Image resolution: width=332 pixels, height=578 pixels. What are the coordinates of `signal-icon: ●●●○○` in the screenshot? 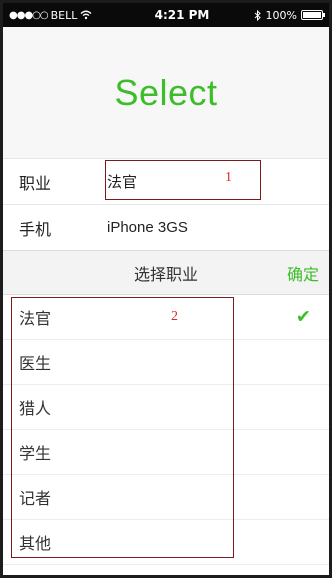 It's located at (29, 15).